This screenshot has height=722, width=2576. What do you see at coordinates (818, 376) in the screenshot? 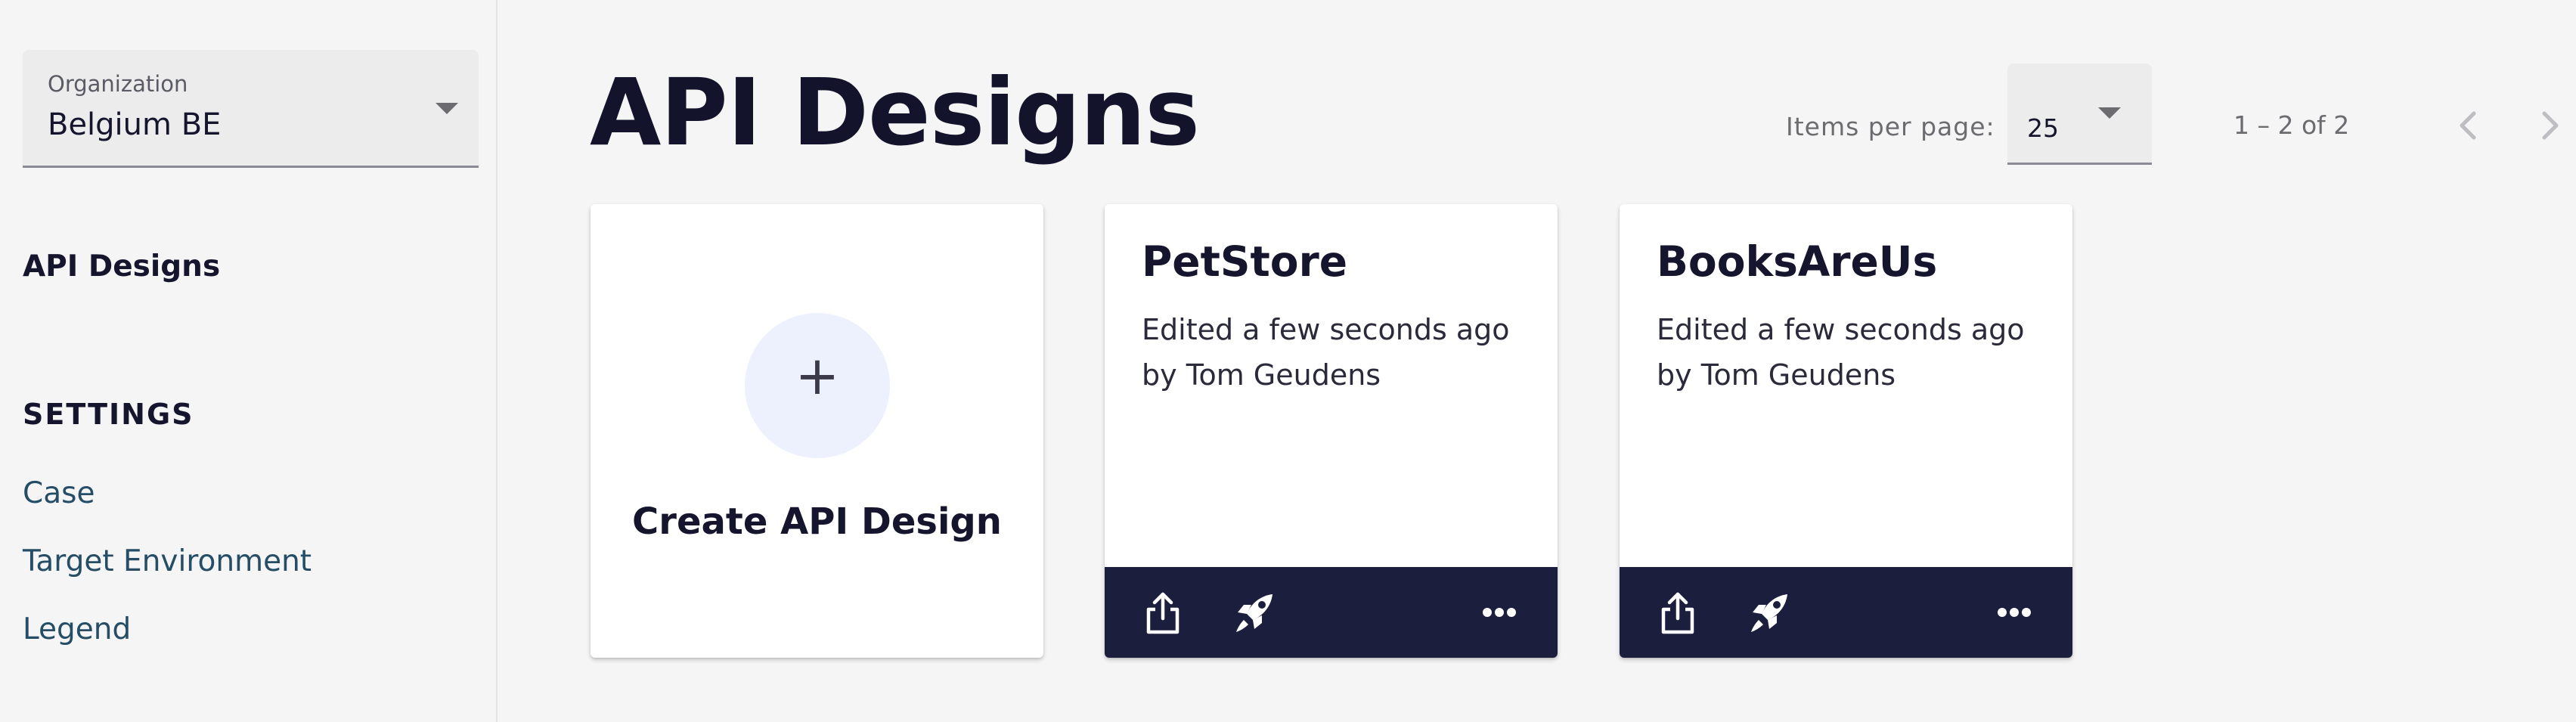
I see `plus-icon: +` at bounding box center [818, 376].